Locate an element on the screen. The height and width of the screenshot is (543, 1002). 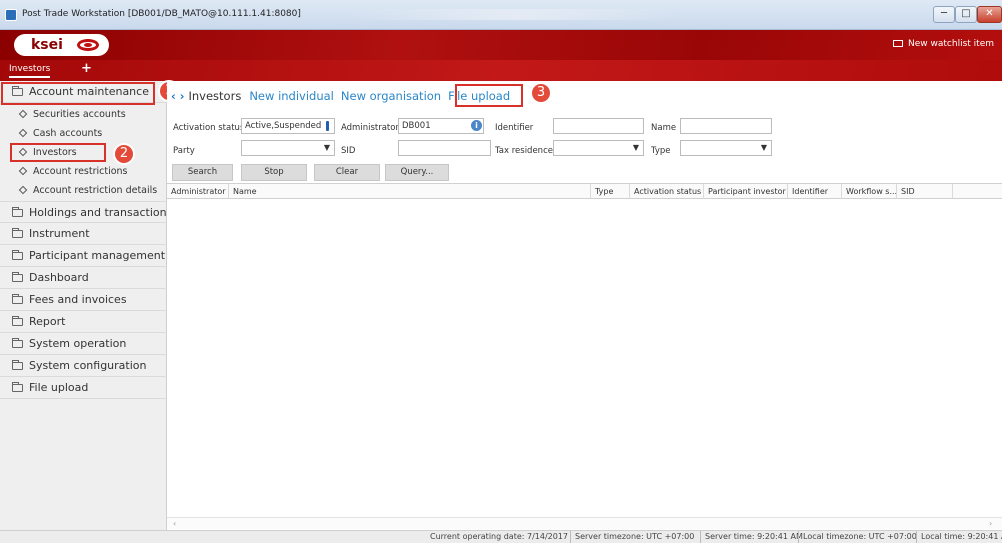
app-icon is located at coordinates (11, 15).